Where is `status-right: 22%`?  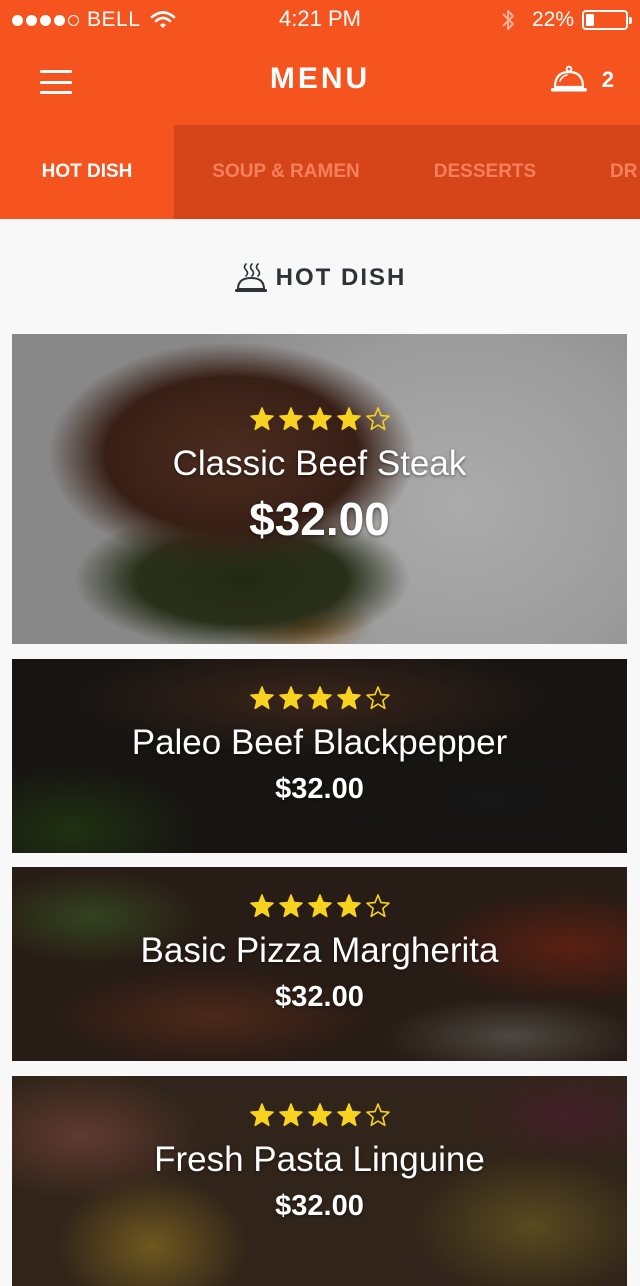
status-right: 22% is located at coordinates (566, 20).